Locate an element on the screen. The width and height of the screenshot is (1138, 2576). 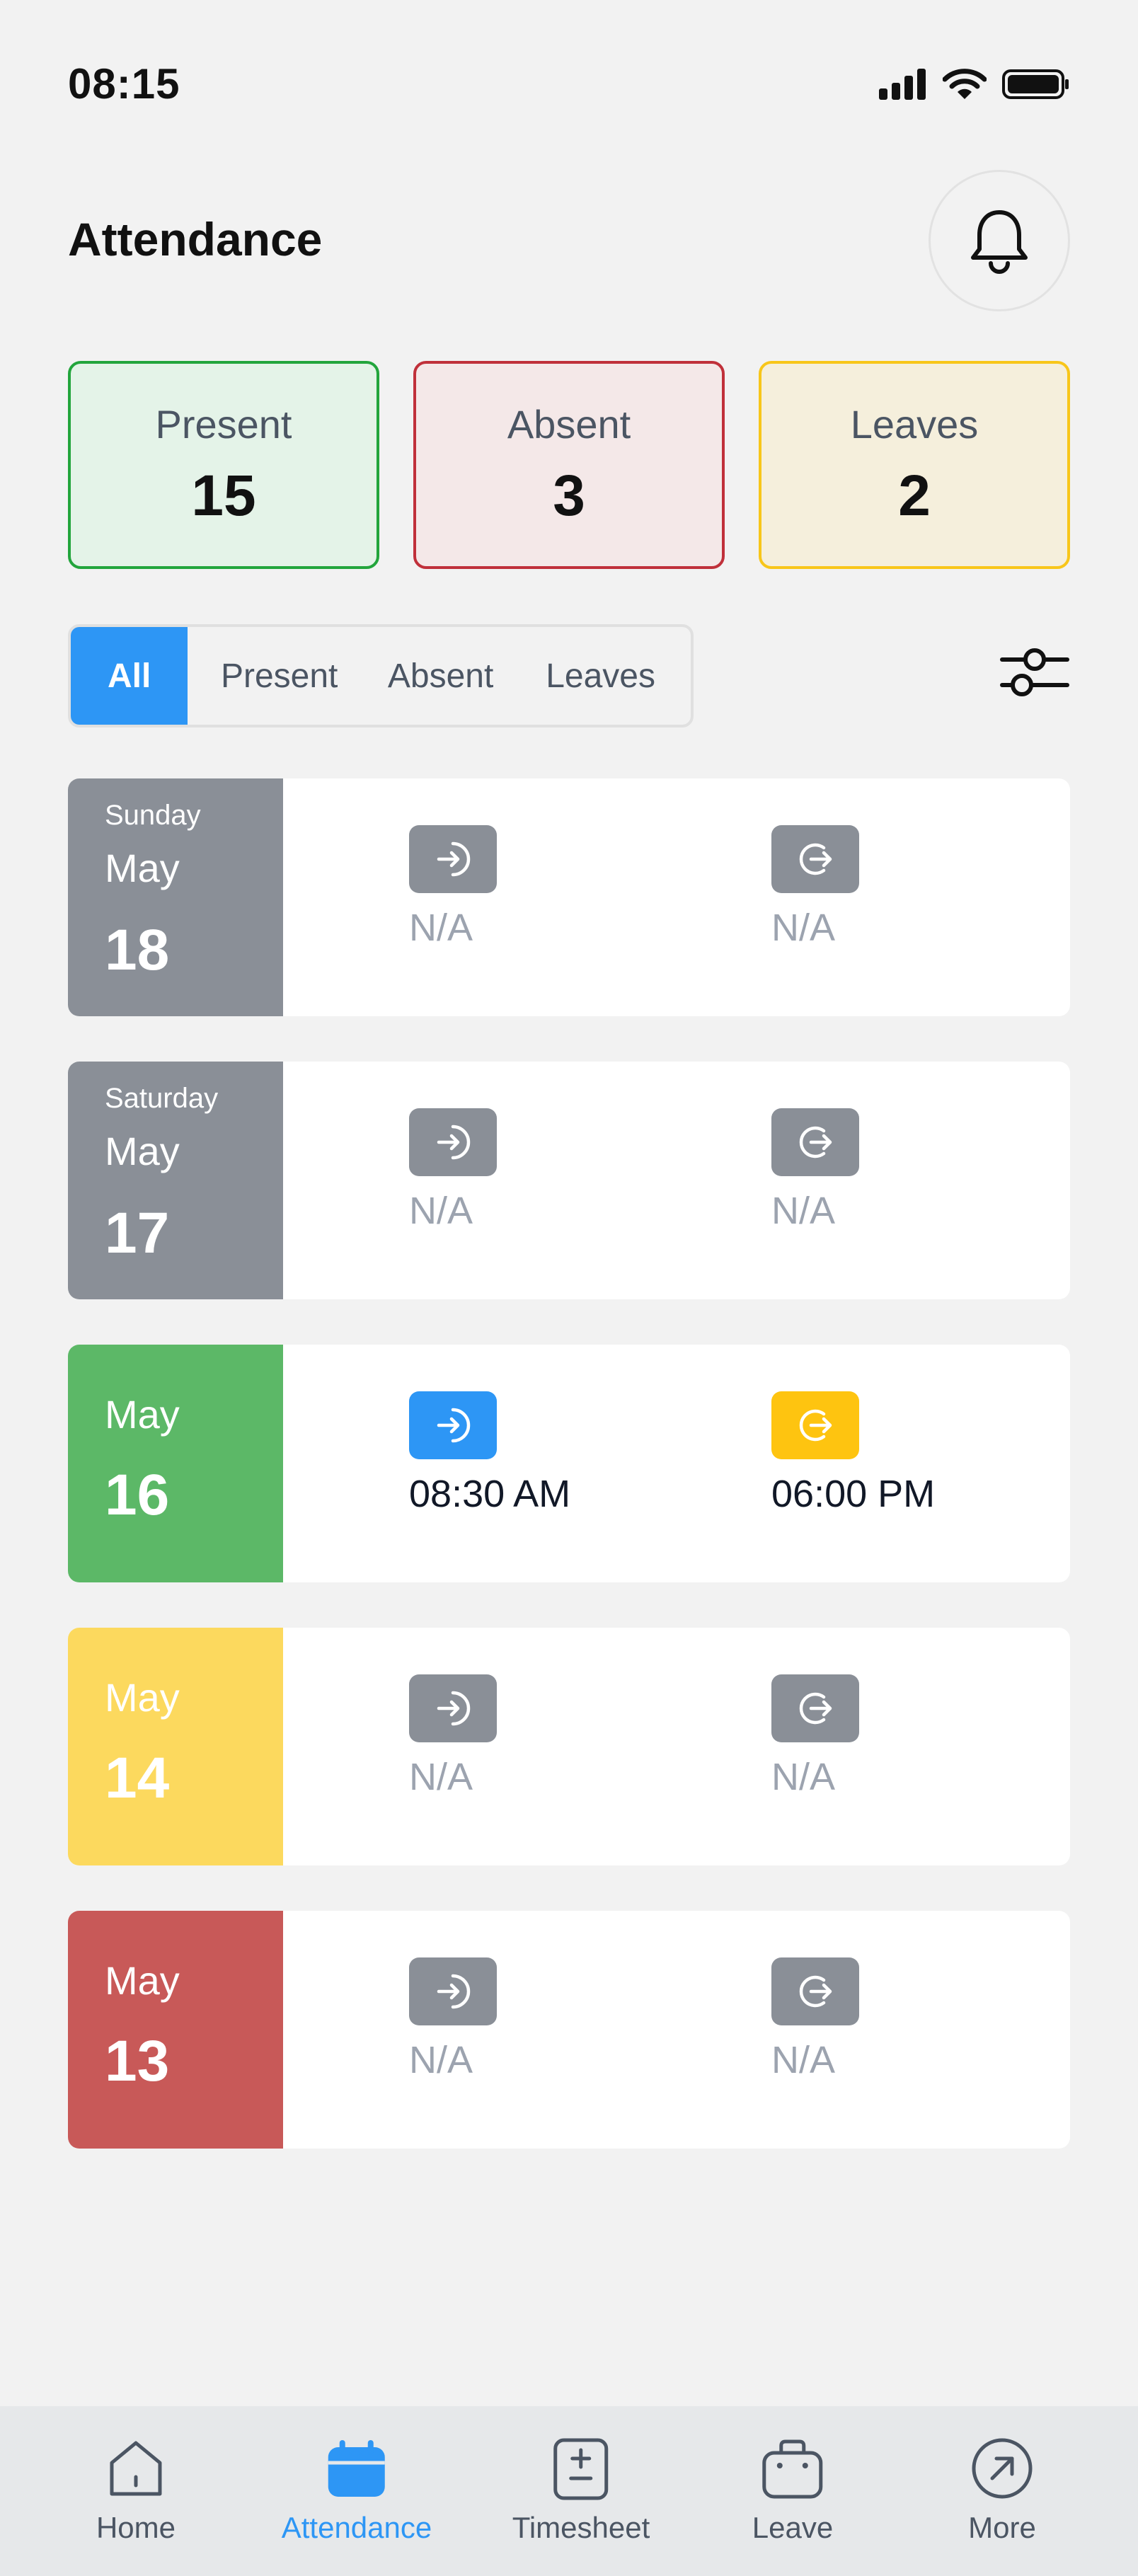
attendance-record: May 14 N/A N/A is located at coordinates (569, 1747).